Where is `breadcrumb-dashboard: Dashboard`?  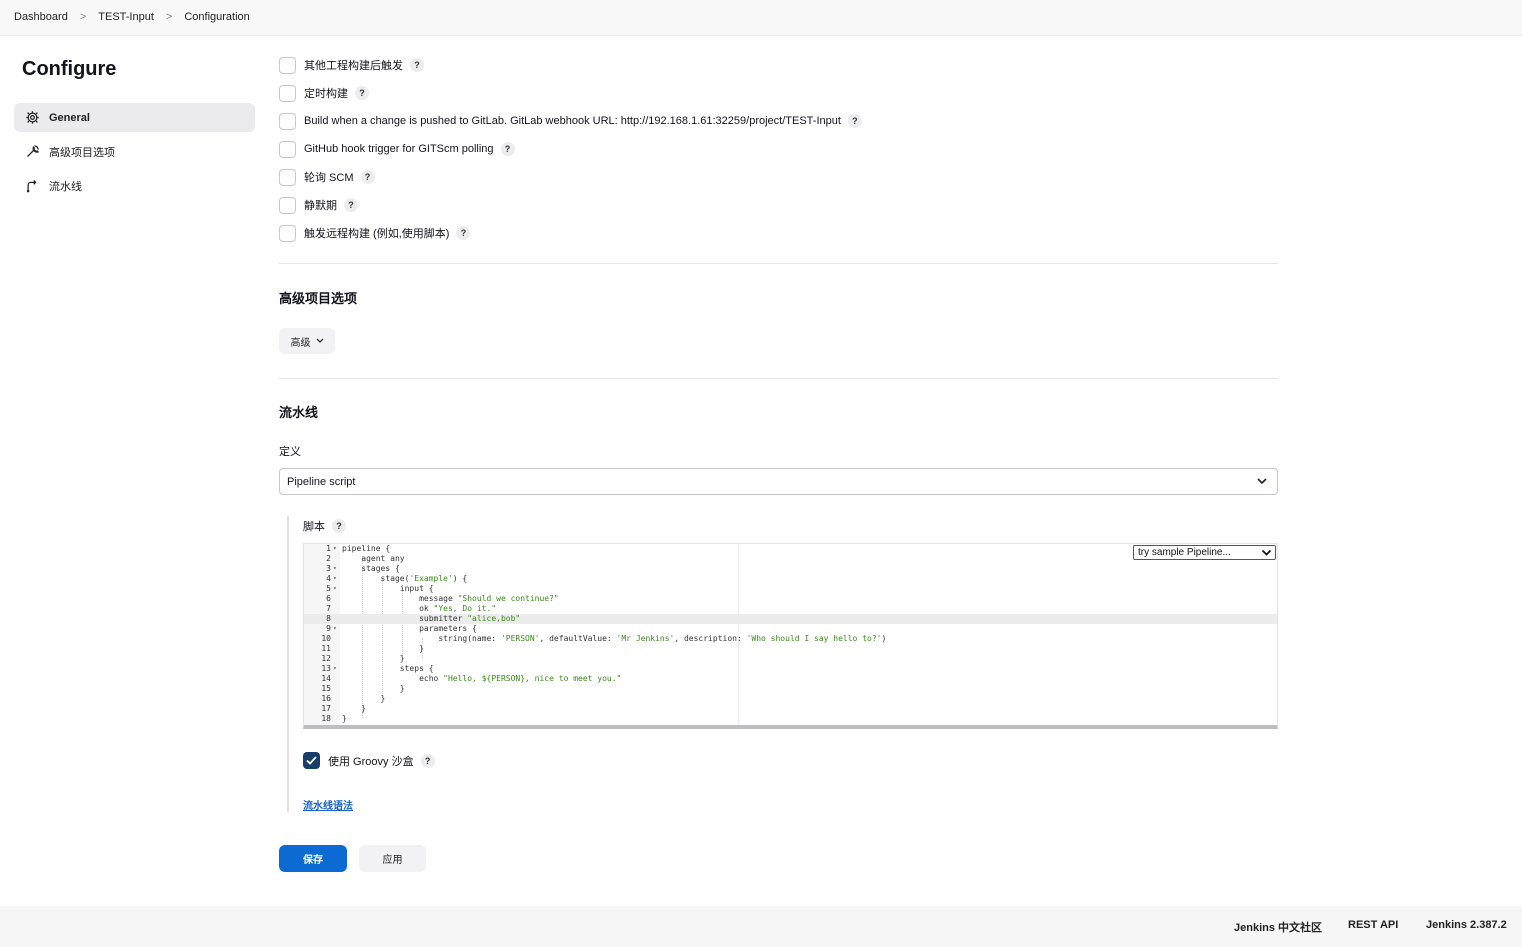
breadcrumb-dashboard: Dashboard is located at coordinates (41, 17).